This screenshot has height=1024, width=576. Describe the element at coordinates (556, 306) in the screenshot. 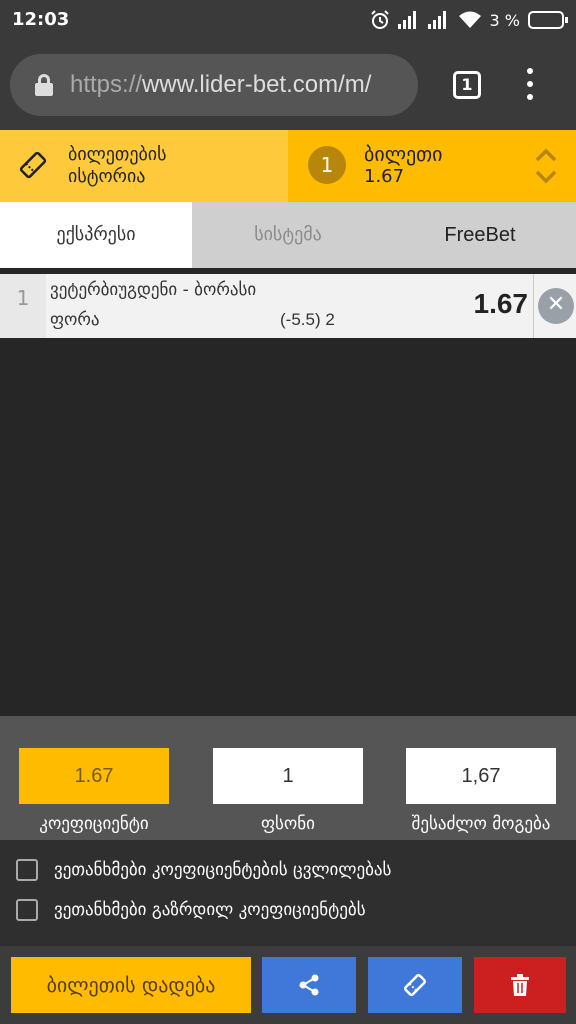

I see `remove-bet-icon: ✕` at that location.